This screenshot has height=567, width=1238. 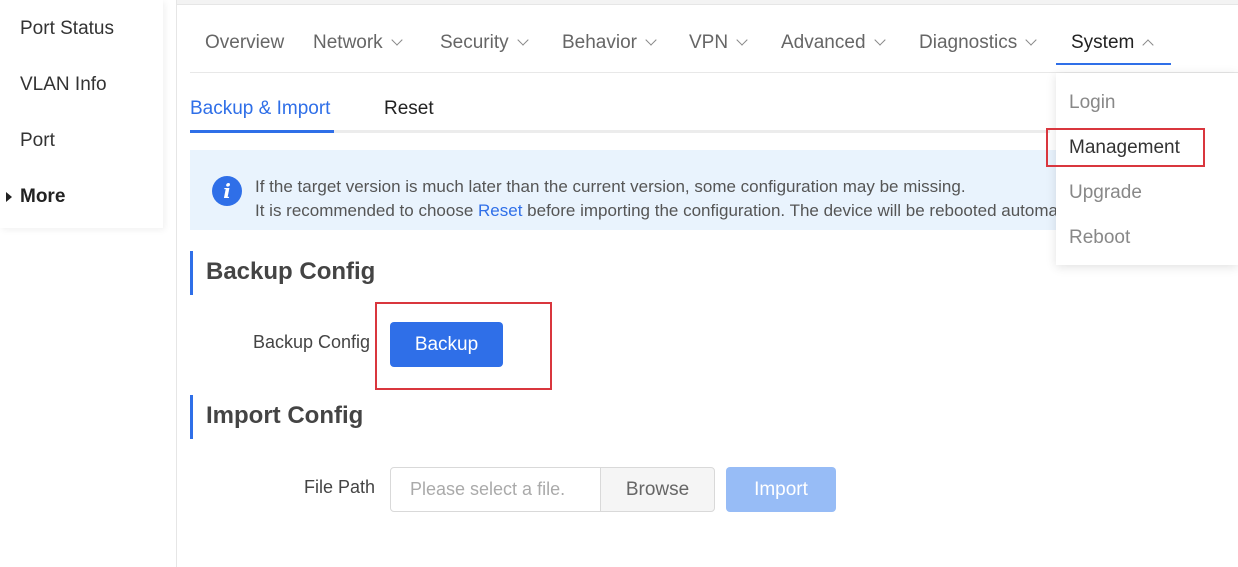 I want to click on menu-item-login: Login, so click(x=1092, y=103).